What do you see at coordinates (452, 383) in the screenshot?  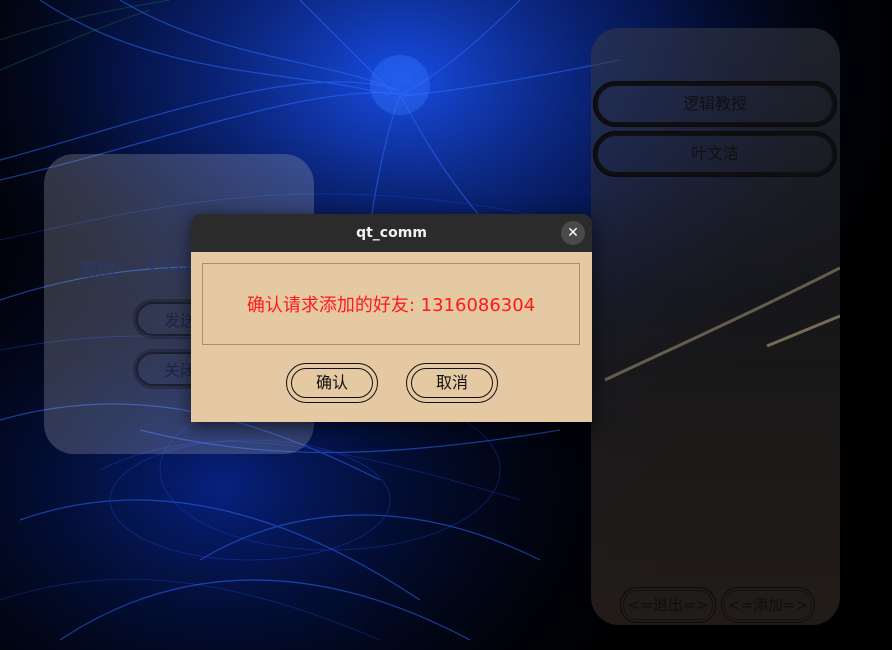 I see `cancel-button: 取消` at bounding box center [452, 383].